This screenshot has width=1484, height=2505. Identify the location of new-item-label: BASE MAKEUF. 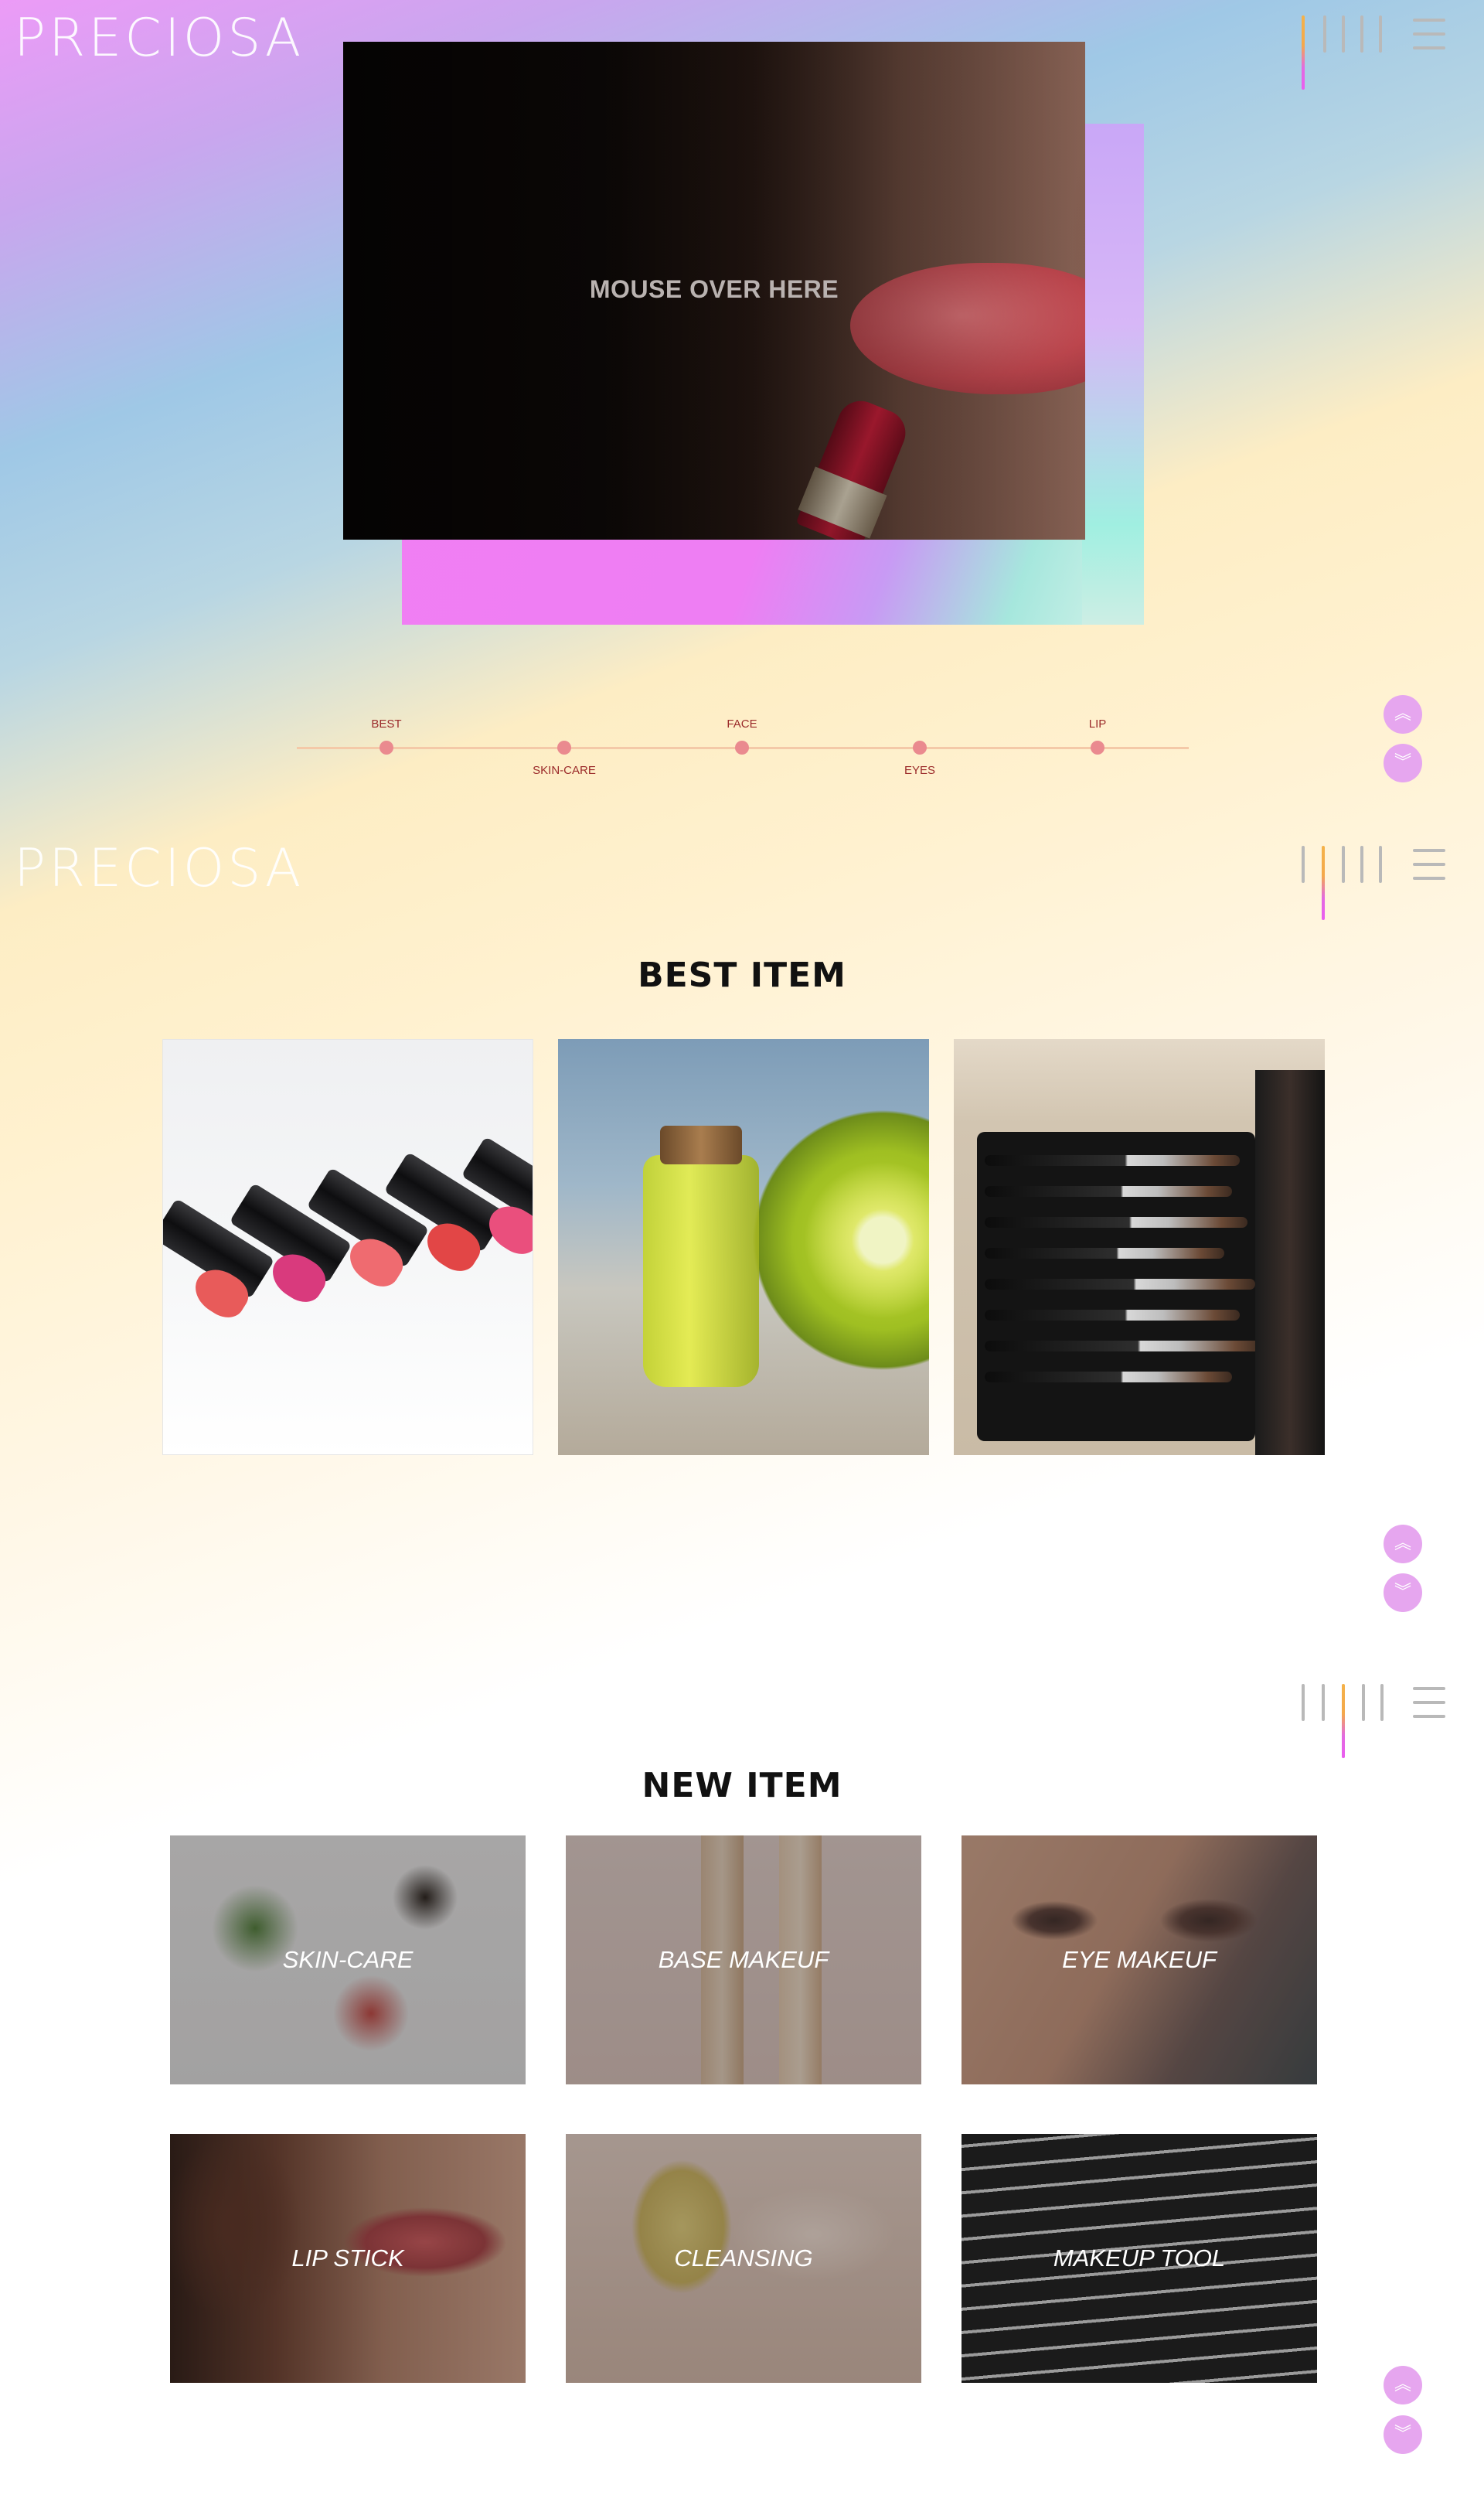
(743, 1959).